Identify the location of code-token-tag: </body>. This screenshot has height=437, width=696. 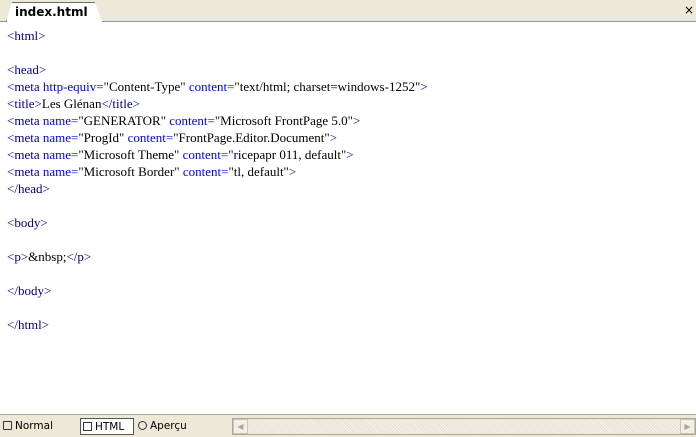
(29, 290).